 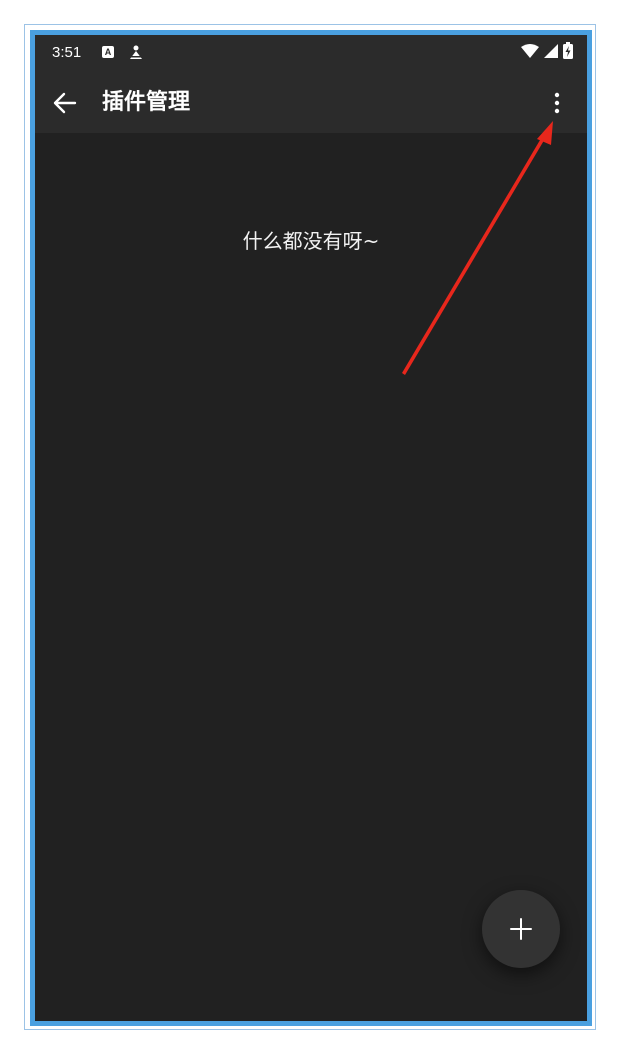 What do you see at coordinates (311, 103) in the screenshot?
I see `app-bar: 插件管理` at bounding box center [311, 103].